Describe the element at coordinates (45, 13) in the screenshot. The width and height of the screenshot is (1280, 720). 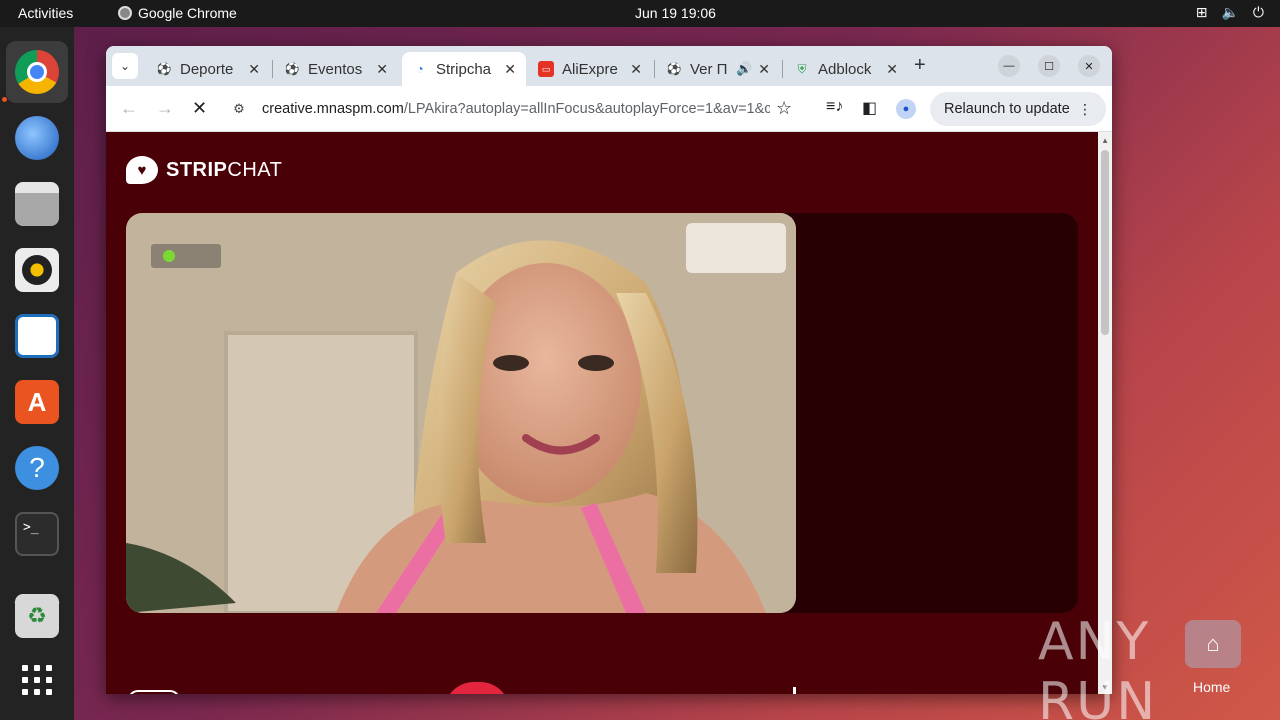
I see `activities-button: Activities` at that location.